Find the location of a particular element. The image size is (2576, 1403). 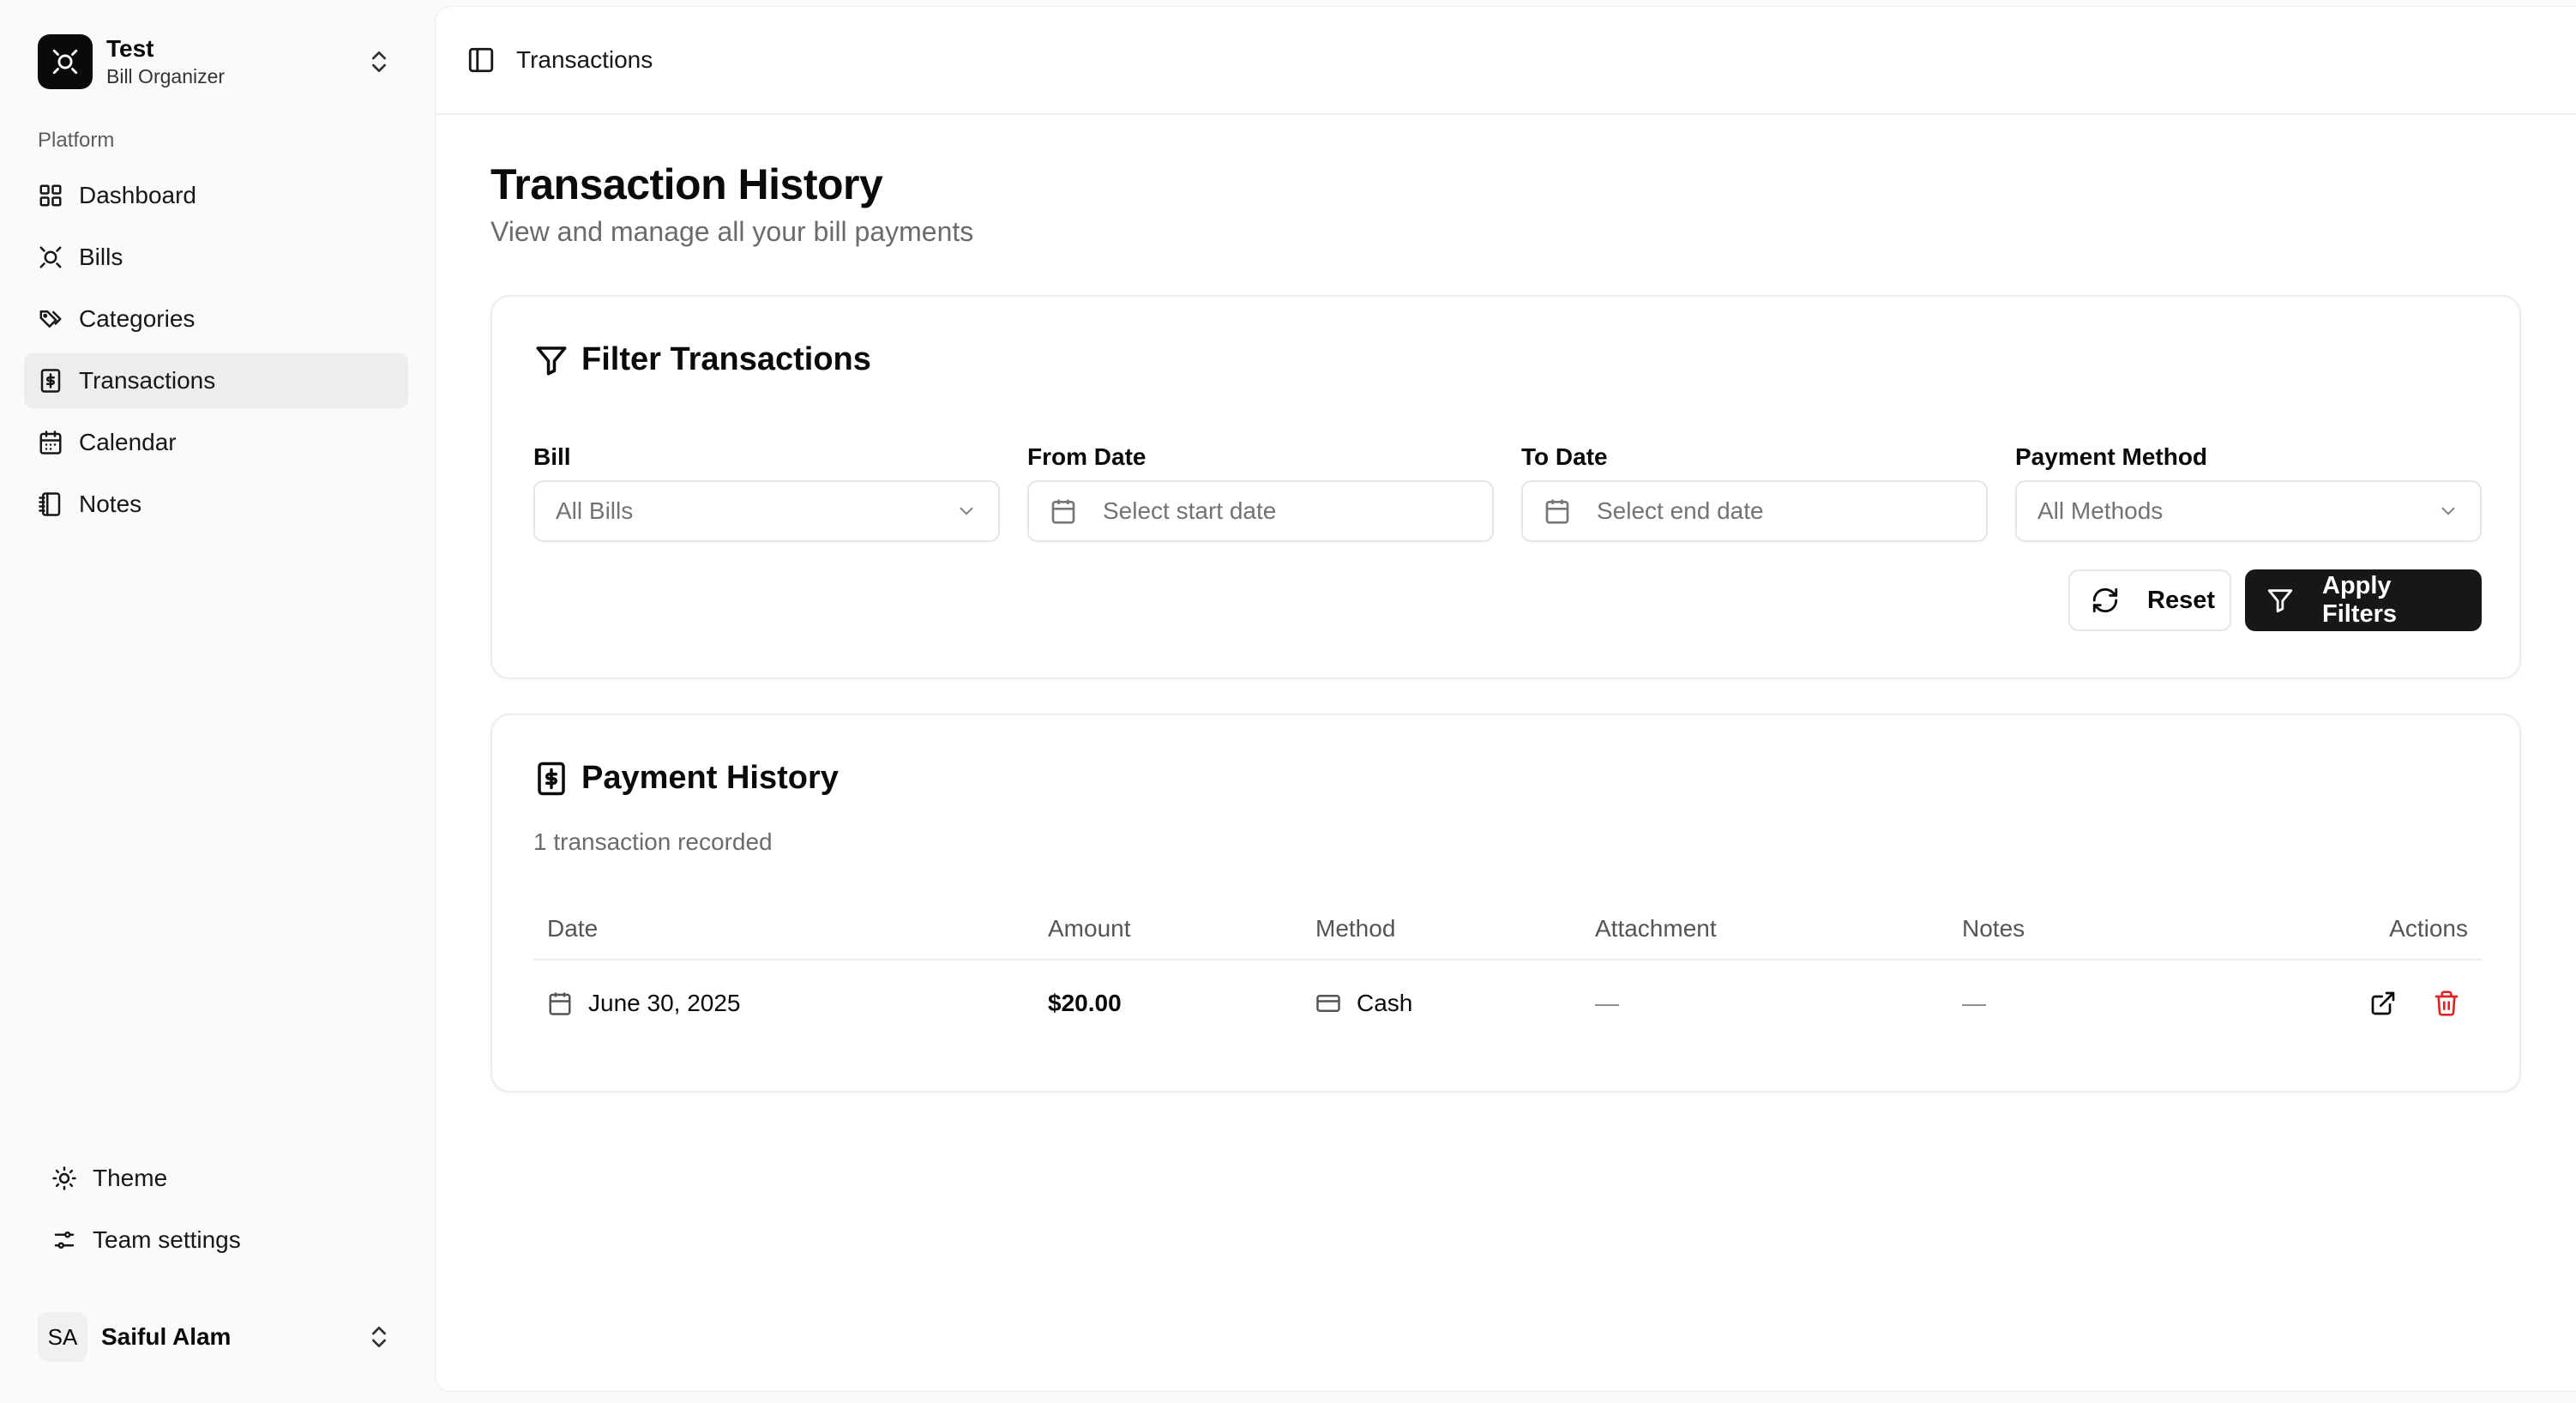

trash-icon is located at coordinates (2446, 1004).